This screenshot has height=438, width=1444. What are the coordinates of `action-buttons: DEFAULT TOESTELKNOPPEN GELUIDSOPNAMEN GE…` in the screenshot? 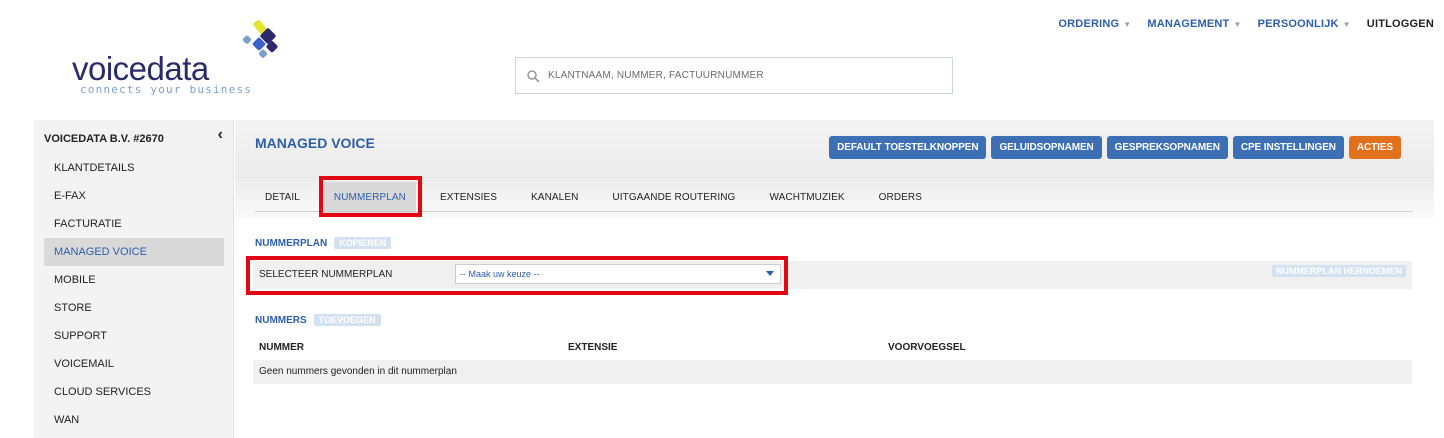 It's located at (1115, 147).